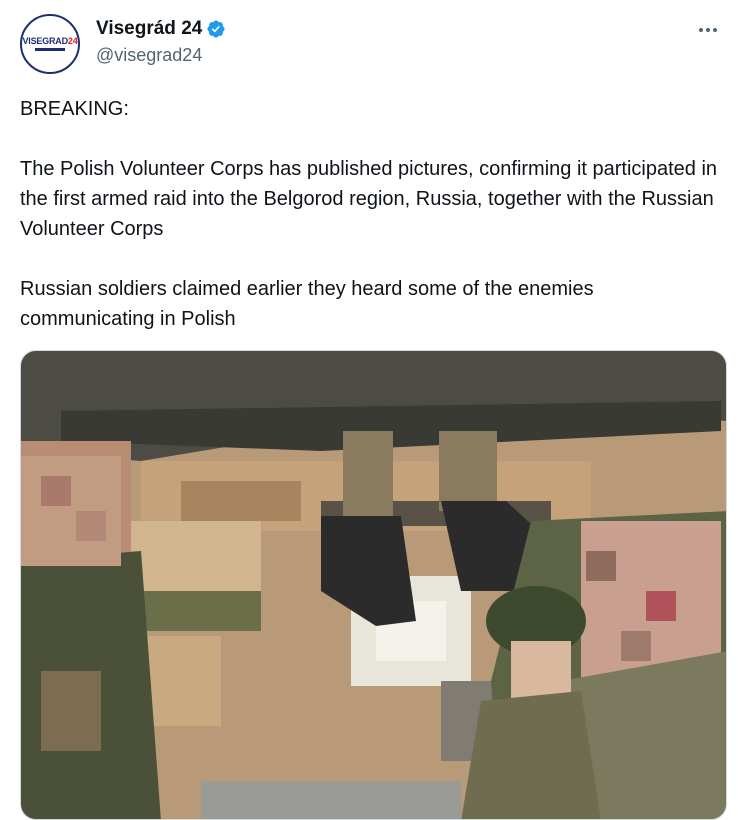  What do you see at coordinates (708, 30) in the screenshot?
I see `more-options-icon` at bounding box center [708, 30].